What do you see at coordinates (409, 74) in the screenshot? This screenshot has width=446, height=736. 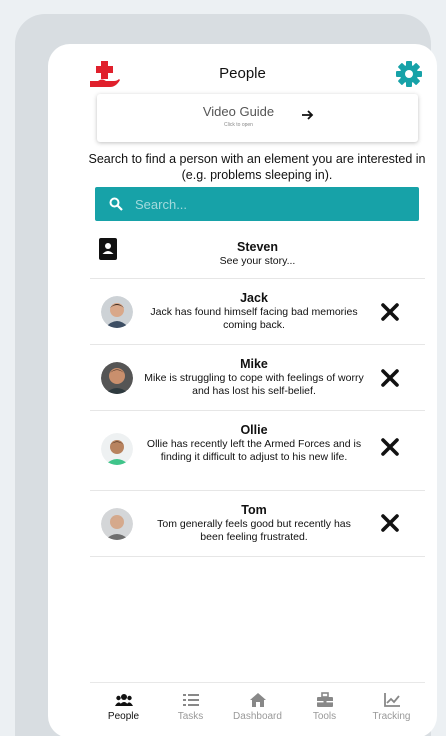 I see `settings-gear-icon` at bounding box center [409, 74].